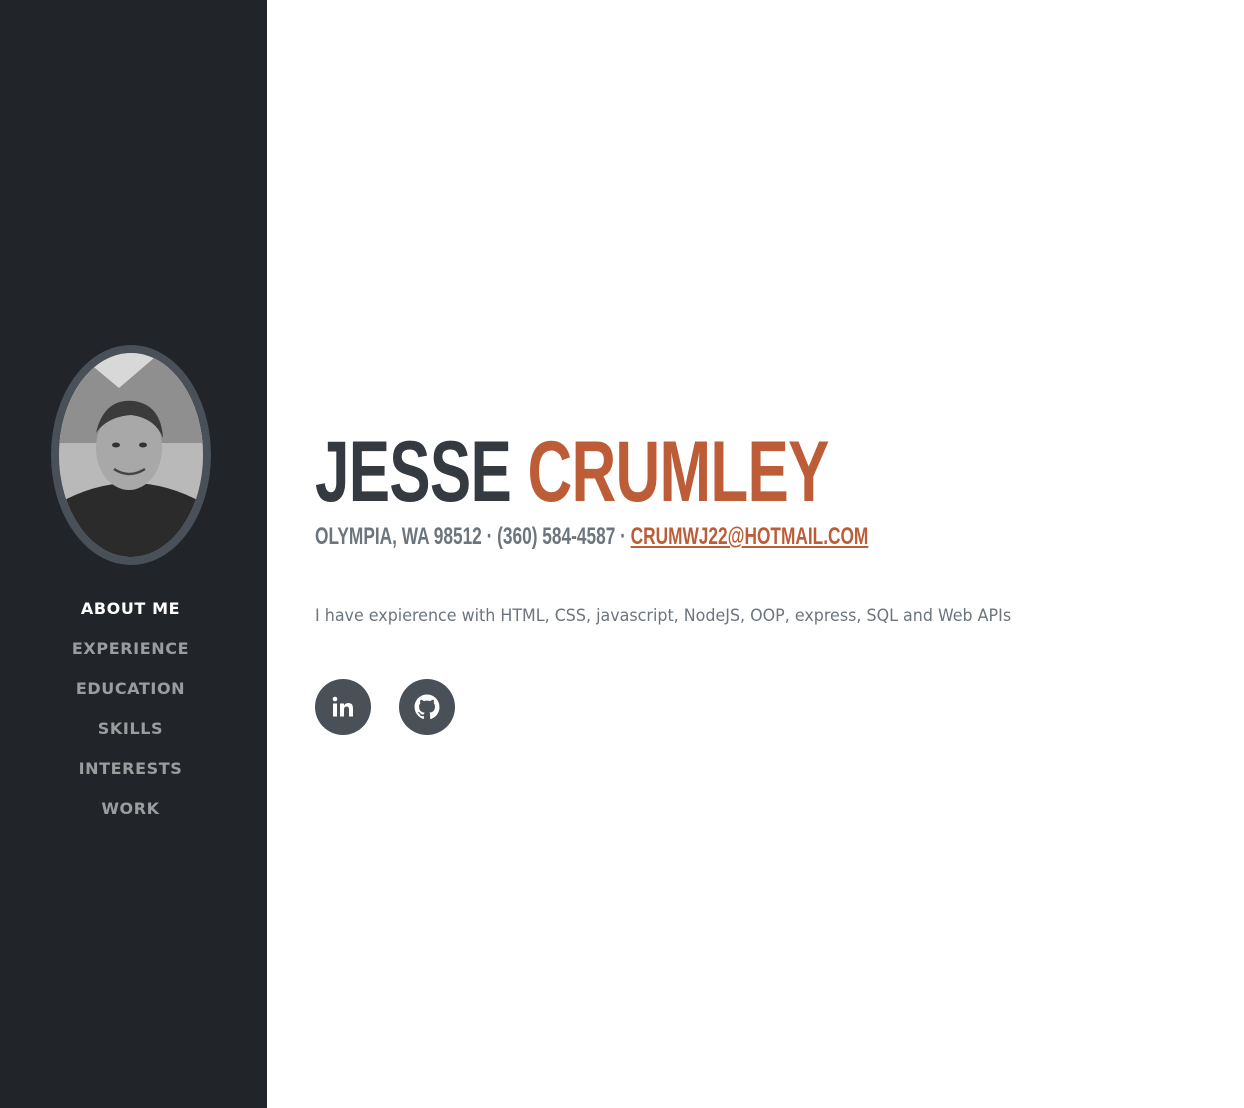  I want to click on avatar, so click(131, 455).